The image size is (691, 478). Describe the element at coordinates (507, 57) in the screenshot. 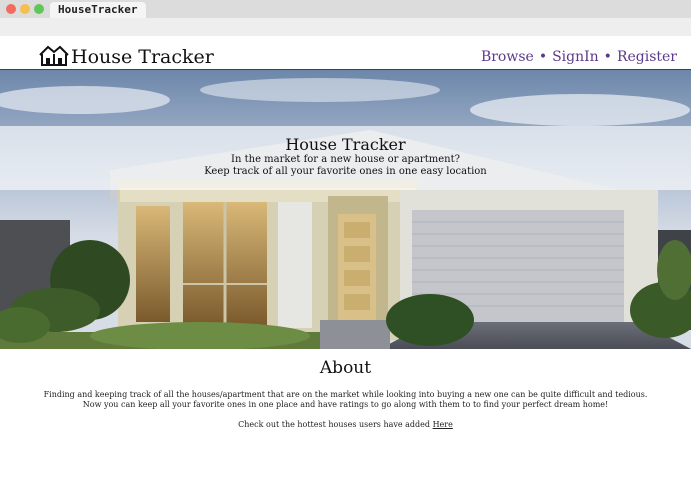

I see `nav-browse-link: Browse` at that location.